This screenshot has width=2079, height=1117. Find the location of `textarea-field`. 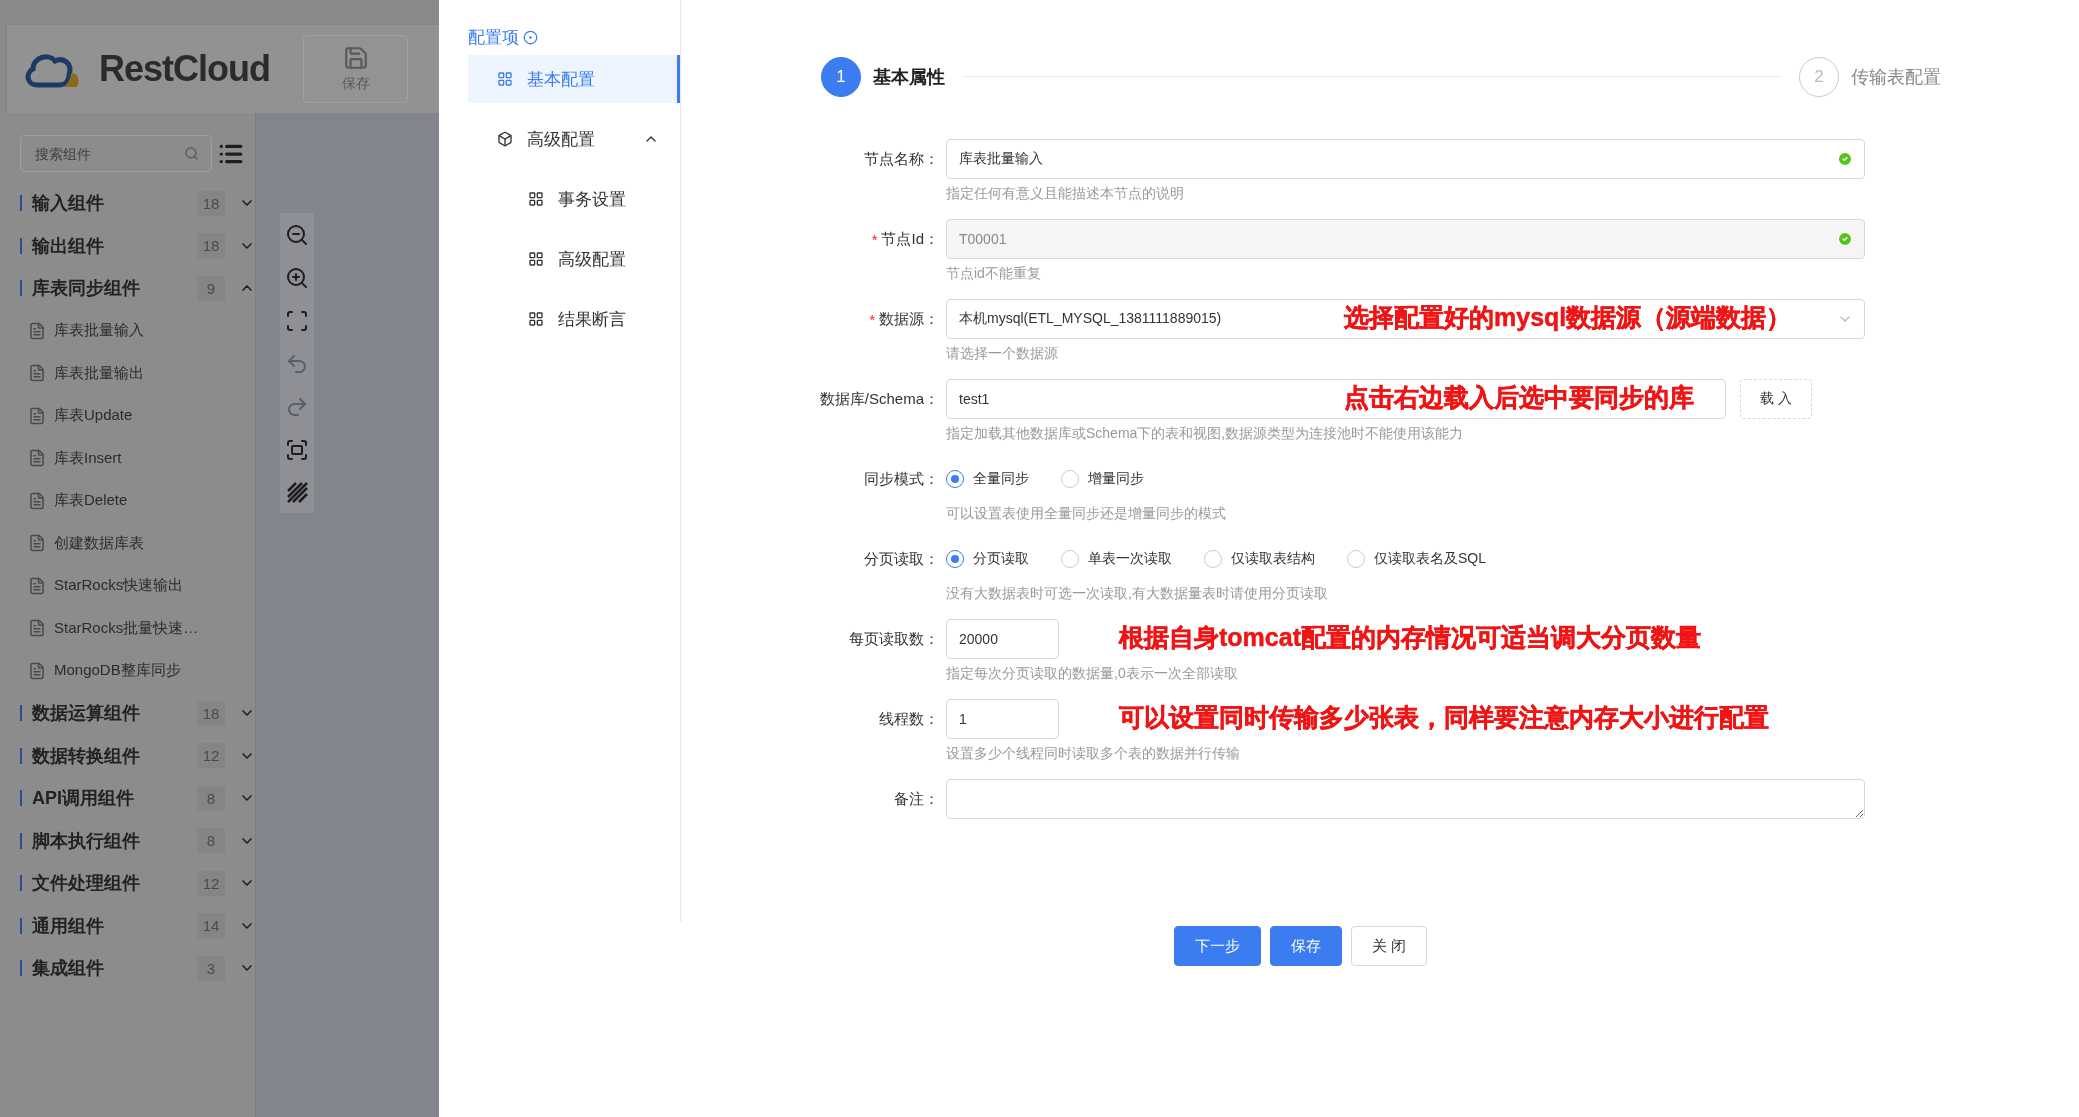

textarea-field is located at coordinates (1405, 799).